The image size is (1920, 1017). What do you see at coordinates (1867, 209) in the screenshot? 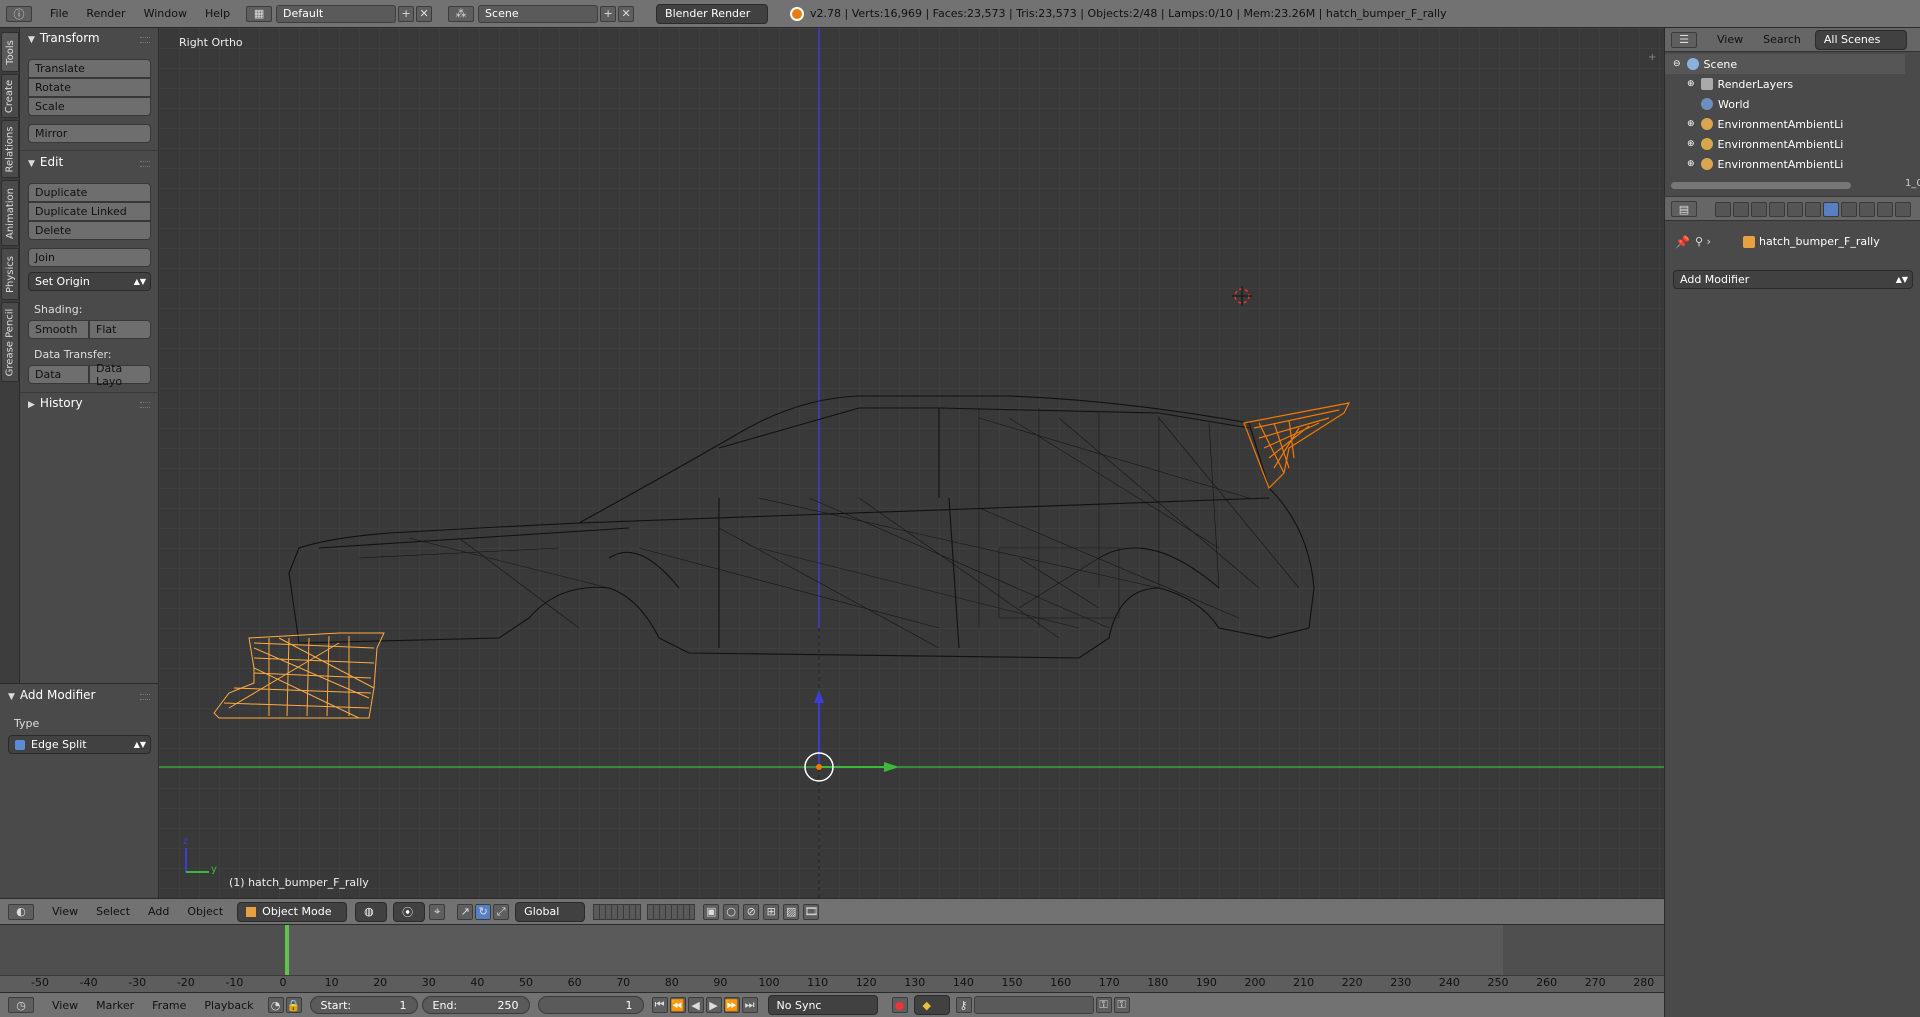
I see `material-tab-icon` at bounding box center [1867, 209].